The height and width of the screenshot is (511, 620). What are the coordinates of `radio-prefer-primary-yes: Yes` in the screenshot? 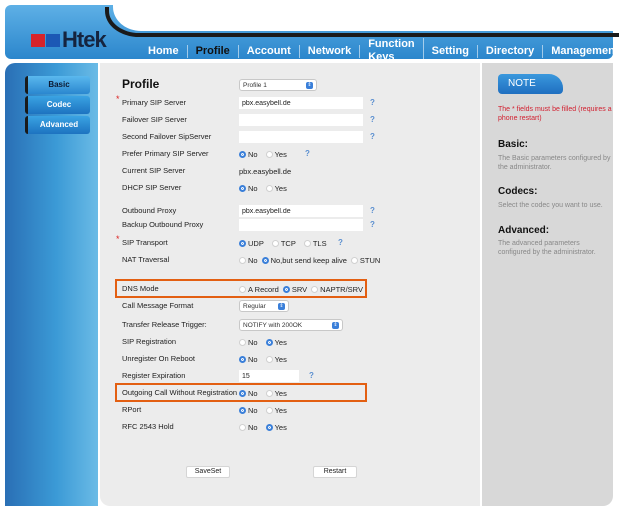 It's located at (276, 154).